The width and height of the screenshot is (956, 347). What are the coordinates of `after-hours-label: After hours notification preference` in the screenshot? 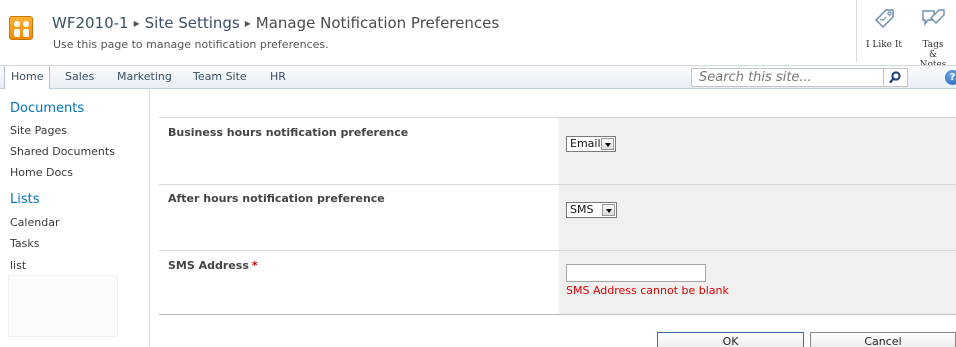 It's located at (276, 198).